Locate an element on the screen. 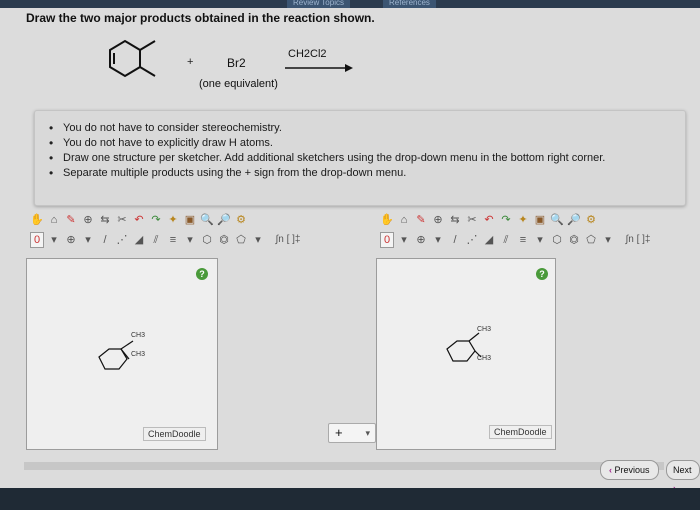 This screenshot has height=510, width=700. progress-bar is located at coordinates (344, 466).